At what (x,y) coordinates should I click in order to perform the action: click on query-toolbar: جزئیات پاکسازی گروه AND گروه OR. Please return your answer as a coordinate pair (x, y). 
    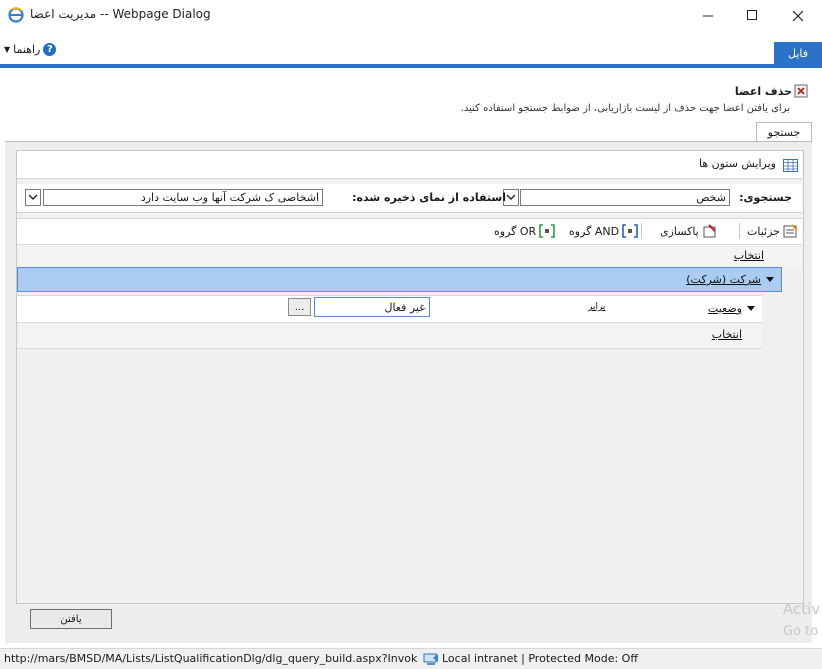
    Looking at the image, I should click on (409, 231).